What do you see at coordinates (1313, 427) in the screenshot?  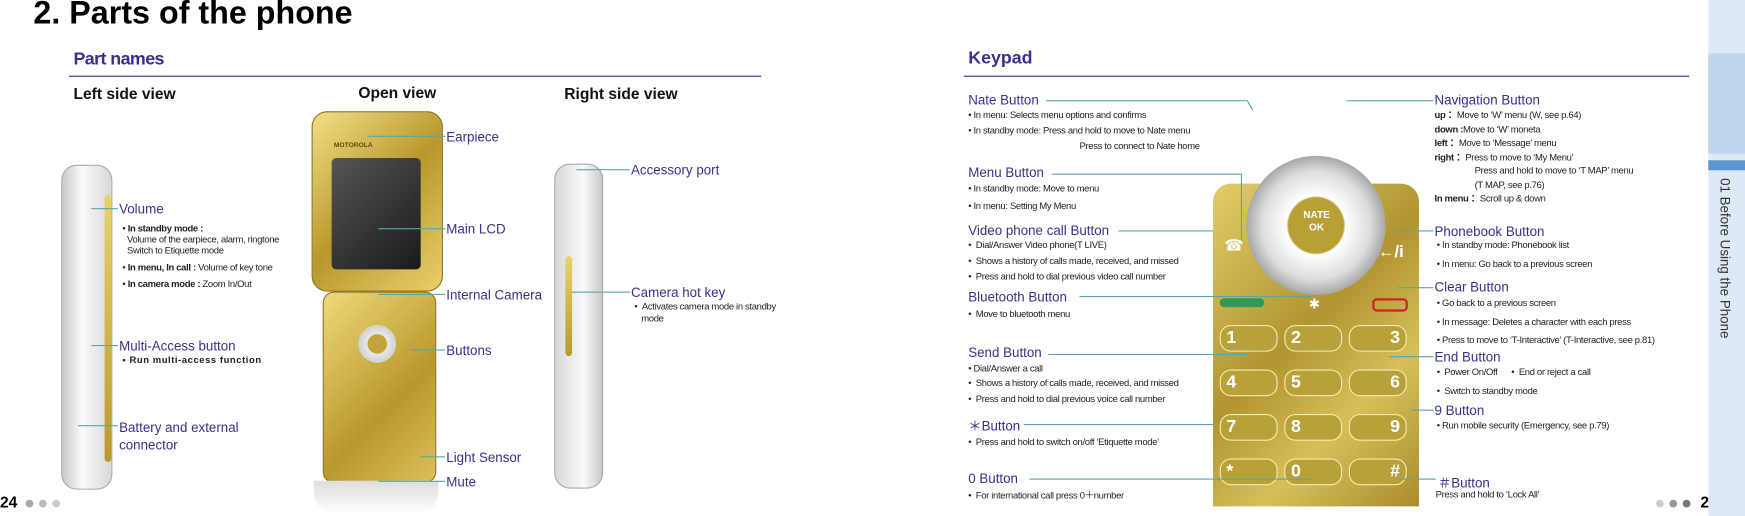 I see `key-8: 8` at bounding box center [1313, 427].